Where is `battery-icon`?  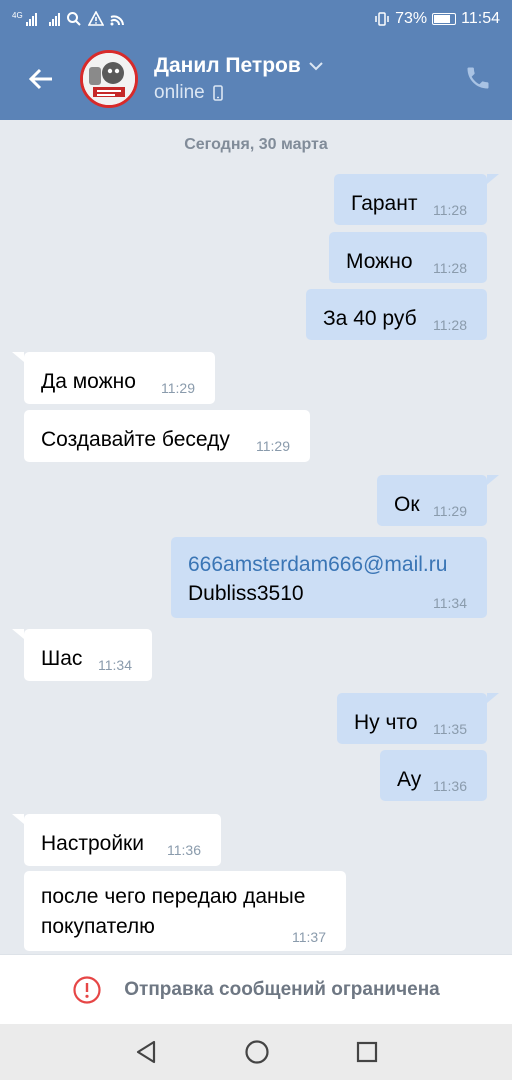
battery-icon is located at coordinates (444, 19).